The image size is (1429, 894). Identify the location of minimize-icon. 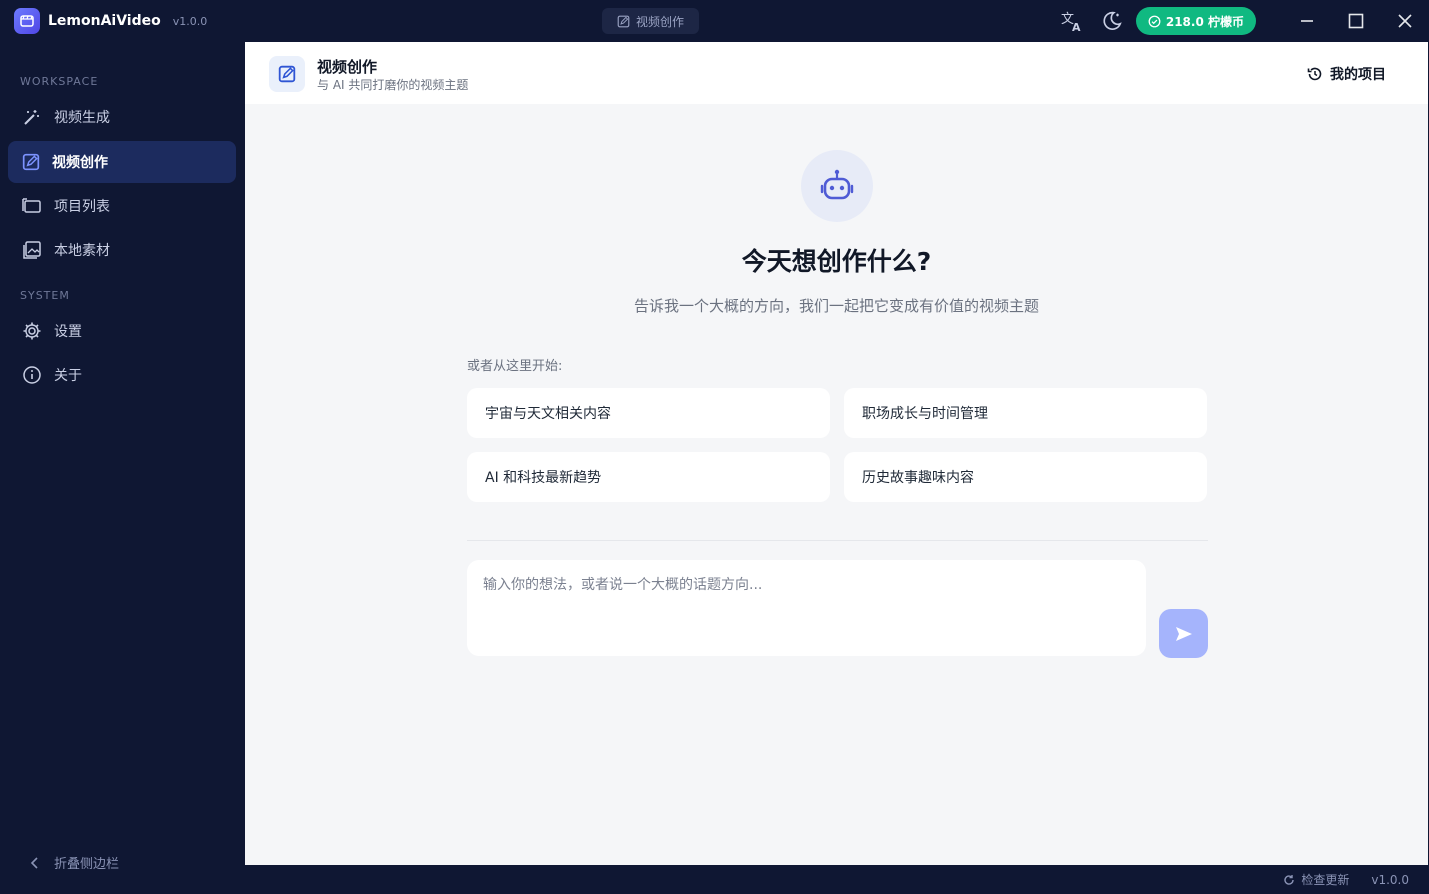
(1306, 21).